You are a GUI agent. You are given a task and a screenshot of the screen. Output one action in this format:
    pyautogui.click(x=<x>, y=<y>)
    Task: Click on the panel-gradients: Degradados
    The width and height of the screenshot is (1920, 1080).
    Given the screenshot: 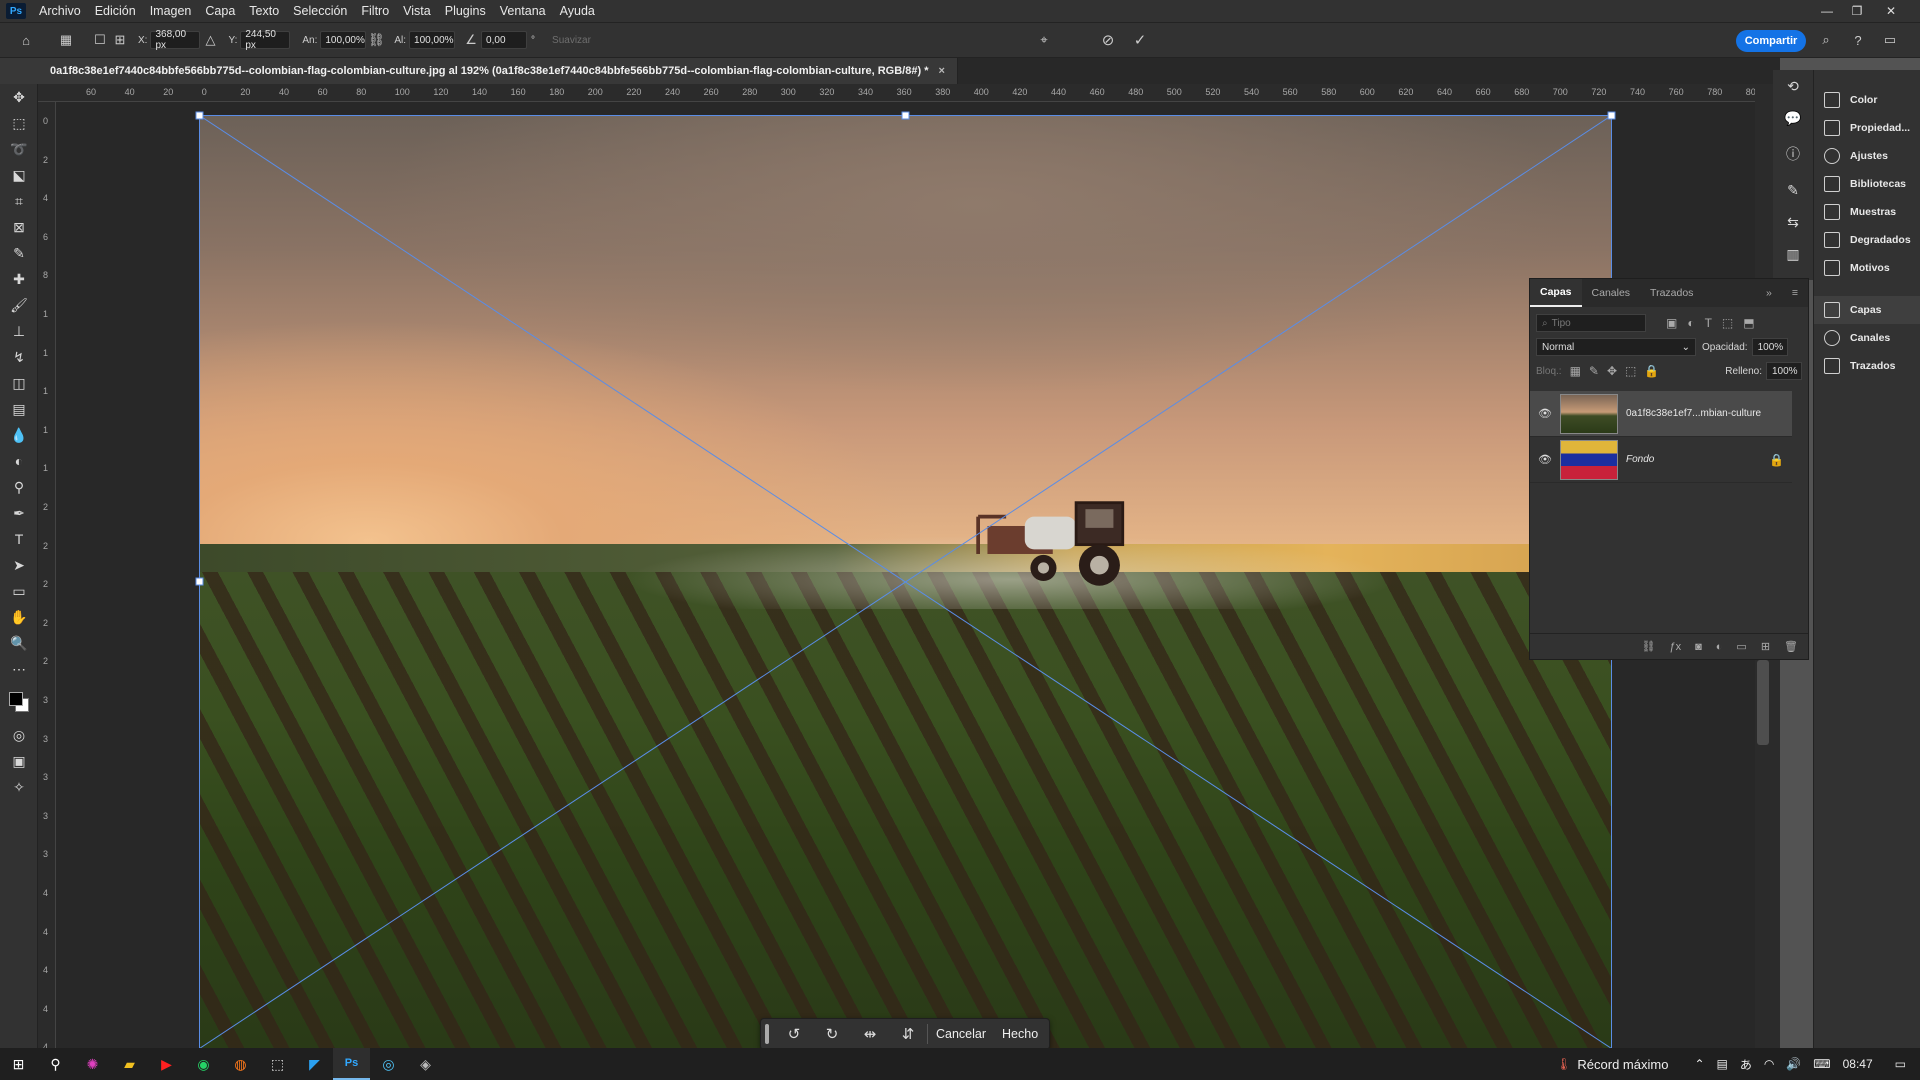 What is the action you would take?
    pyautogui.click(x=1867, y=240)
    